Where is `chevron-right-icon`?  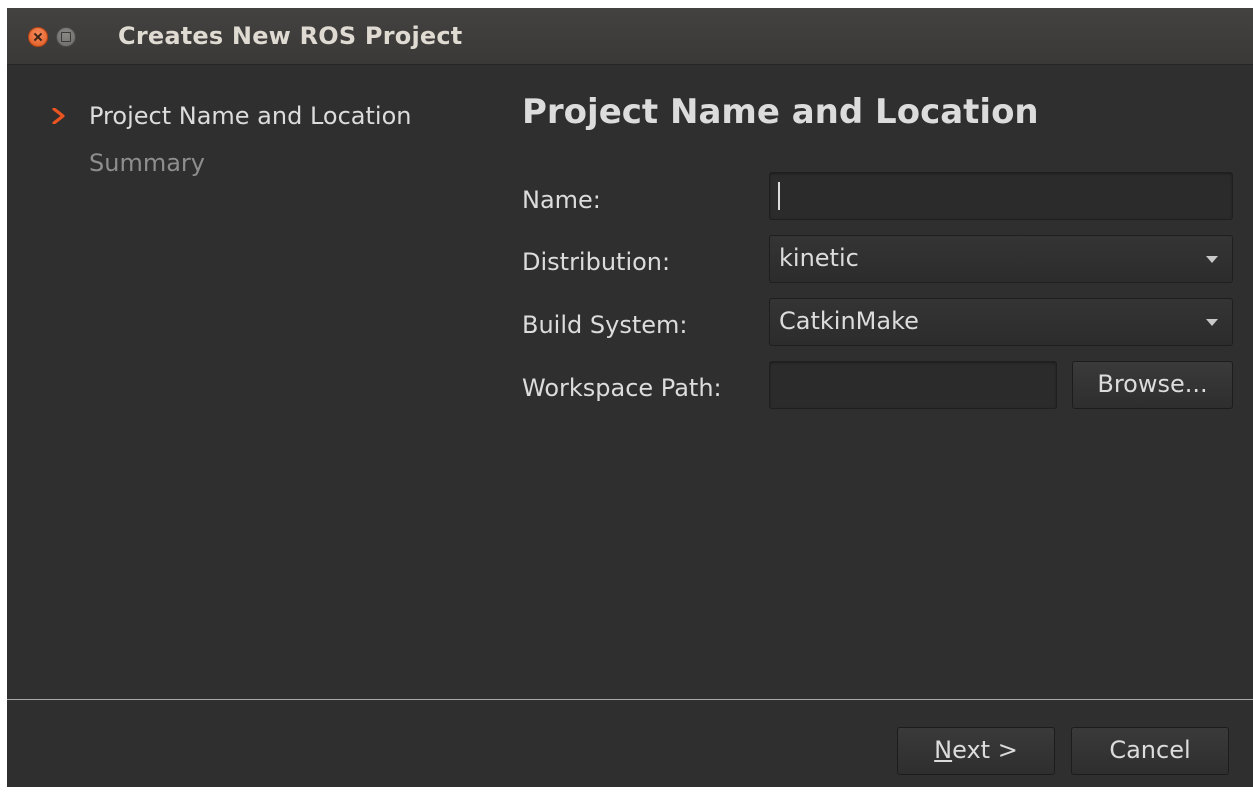 chevron-right-icon is located at coordinates (58, 116).